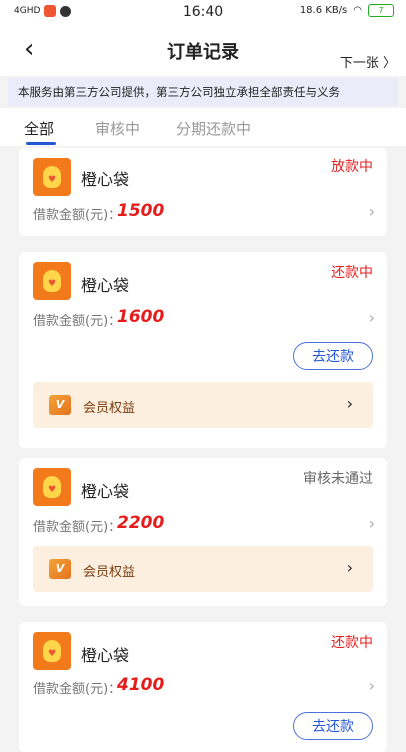 The image size is (406, 752). I want to click on loan-amount: 1600, so click(141, 317).